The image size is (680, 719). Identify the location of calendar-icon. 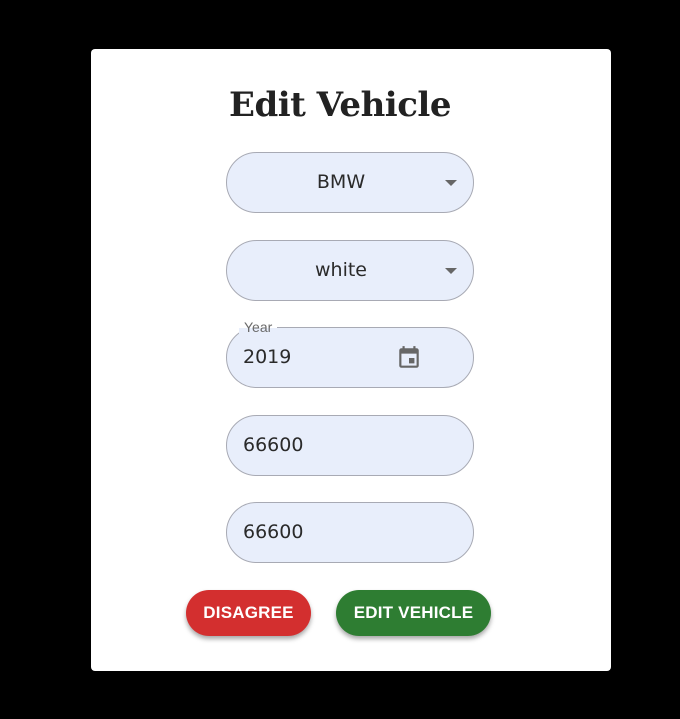
(409, 358).